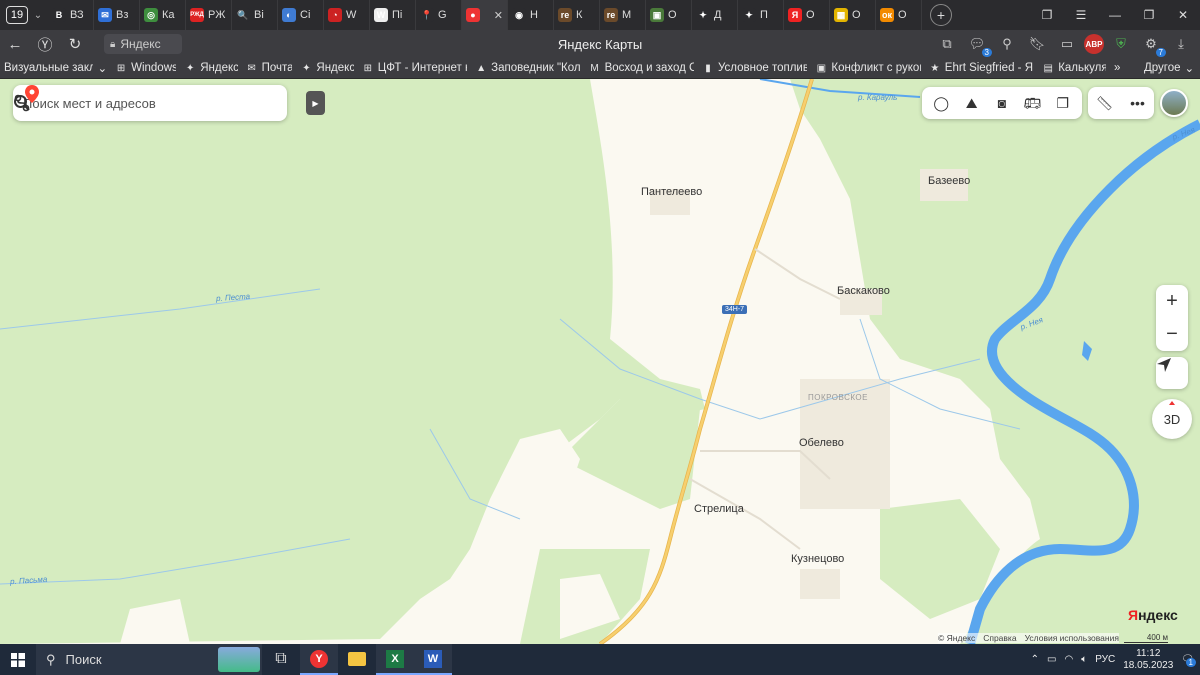  I want to click on help-link: Справка, so click(999, 638).